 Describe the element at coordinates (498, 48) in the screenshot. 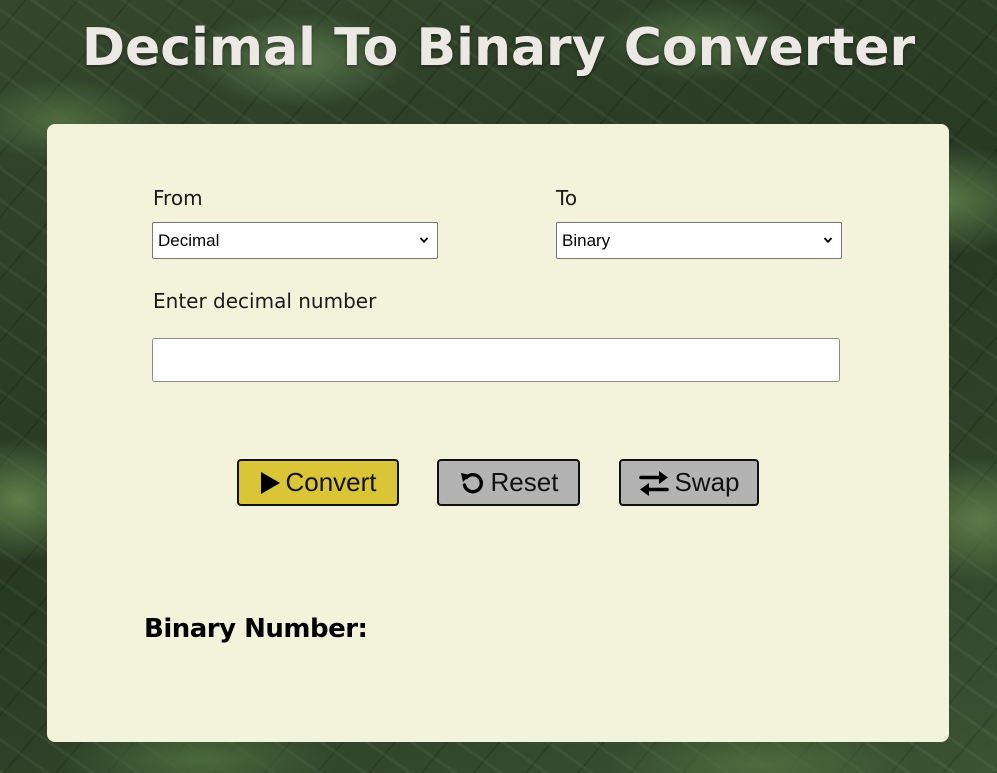

I see `page-title: Decimal To Binary Converter` at that location.